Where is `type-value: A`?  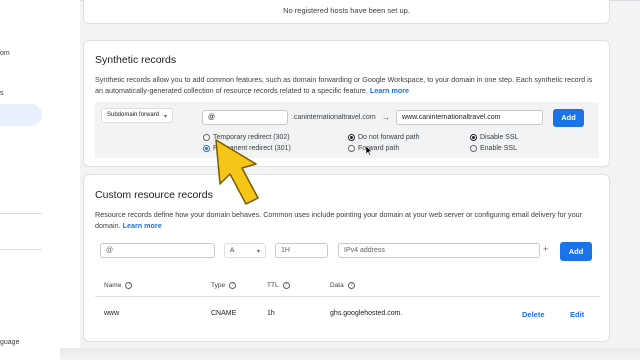
type-value: A is located at coordinates (232, 250).